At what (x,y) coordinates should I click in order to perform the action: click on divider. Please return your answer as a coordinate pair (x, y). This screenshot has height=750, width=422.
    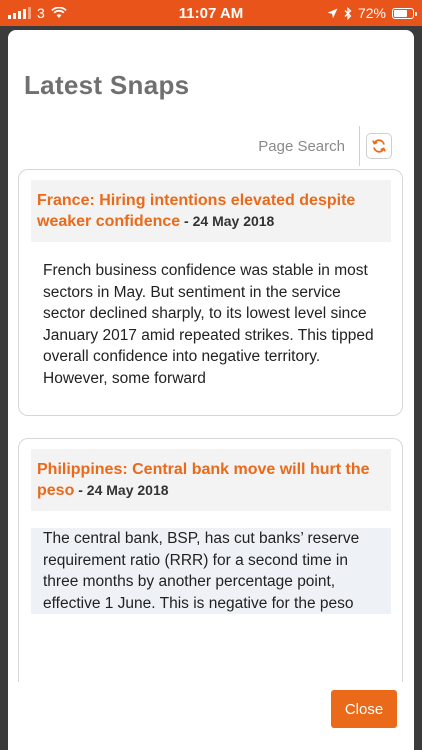
    Looking at the image, I should click on (359, 146).